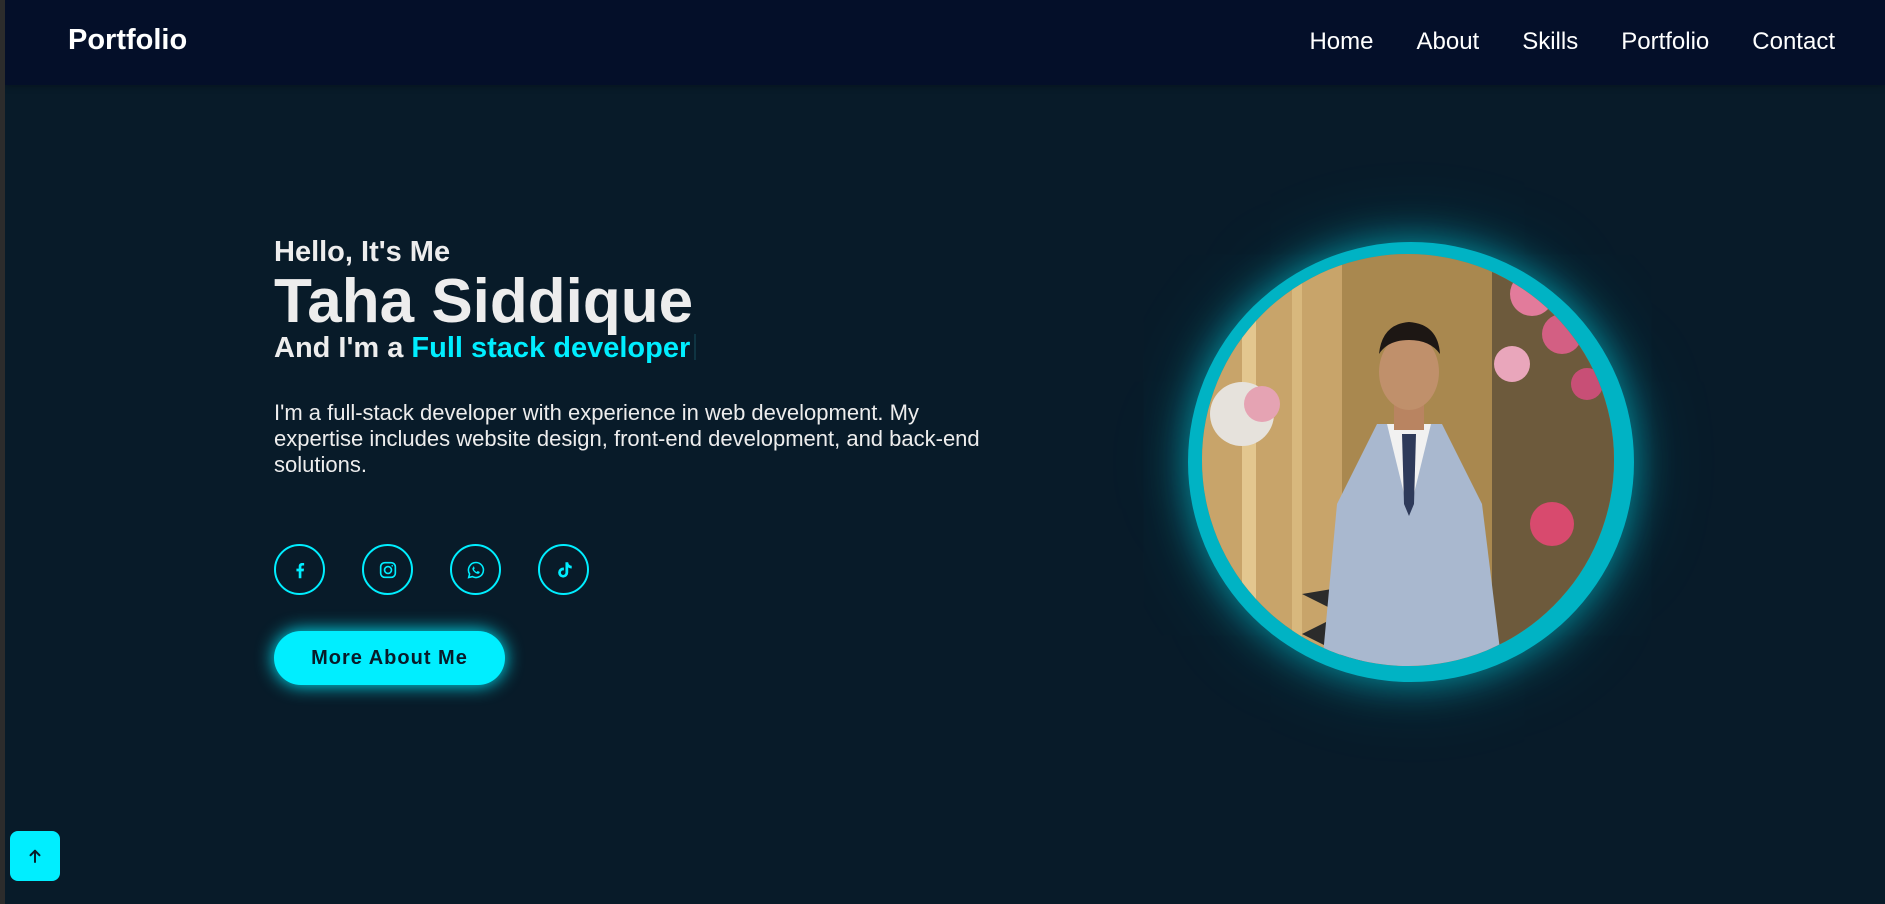 Image resolution: width=1885 pixels, height=904 pixels. What do you see at coordinates (127, 40) in the screenshot?
I see `logo: Portfolio` at bounding box center [127, 40].